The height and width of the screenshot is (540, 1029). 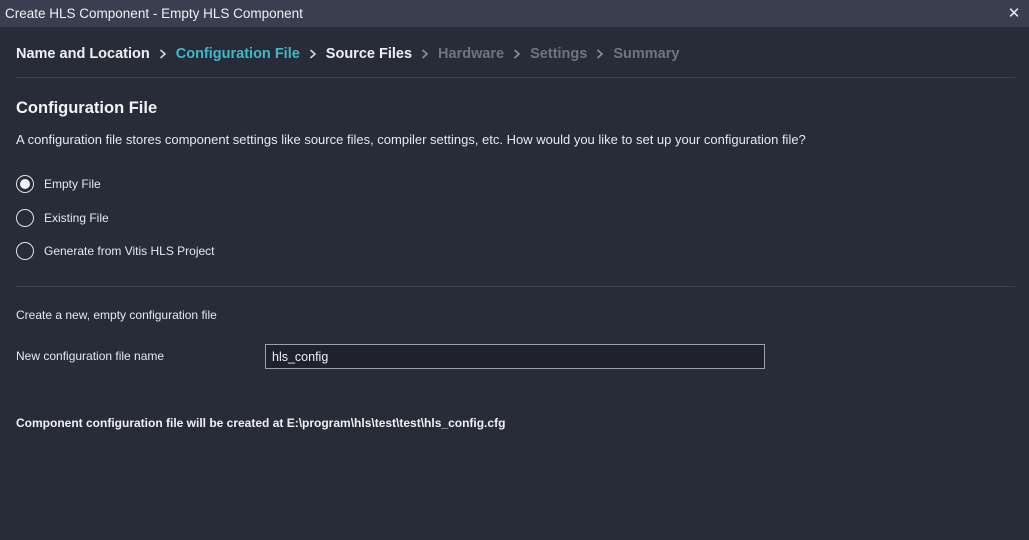 What do you see at coordinates (646, 54) in the screenshot?
I see `step-summary: Summary` at bounding box center [646, 54].